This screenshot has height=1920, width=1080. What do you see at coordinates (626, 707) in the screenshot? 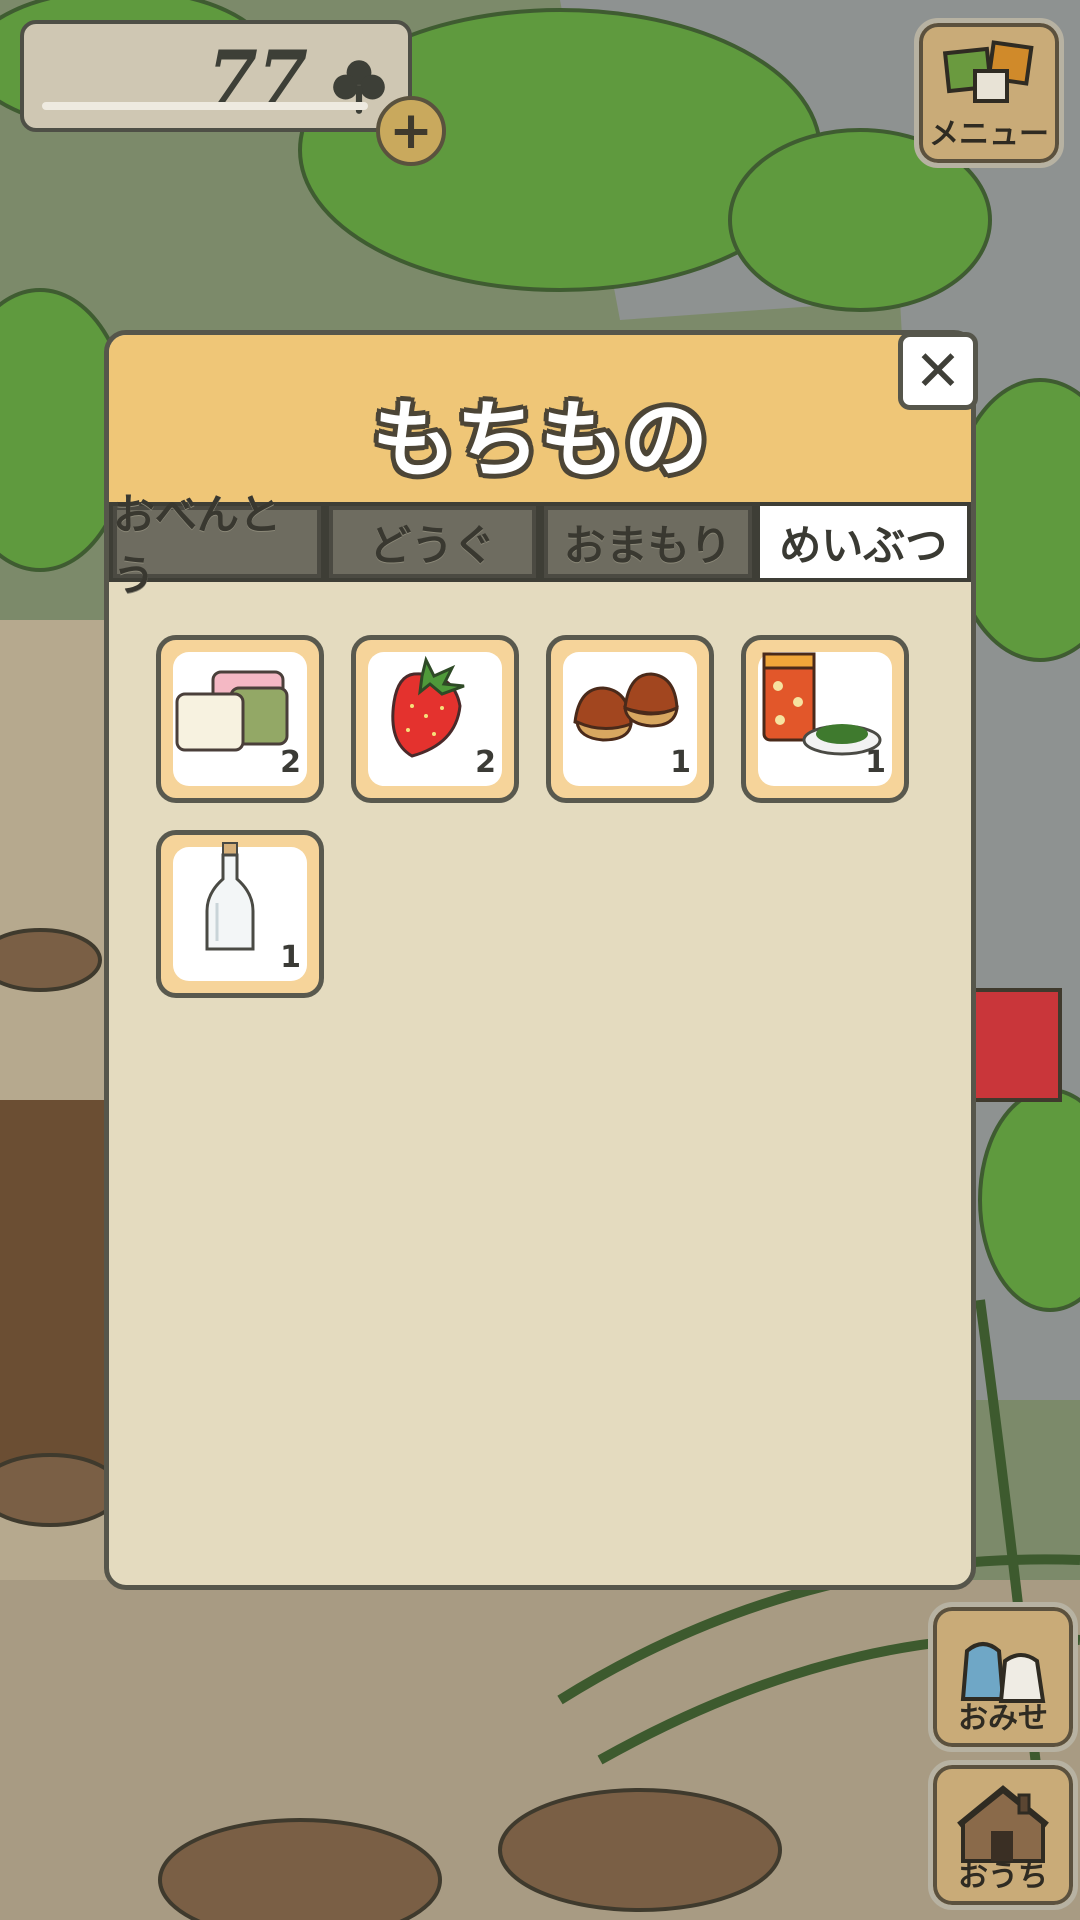
I see `chestnuts-icon` at bounding box center [626, 707].